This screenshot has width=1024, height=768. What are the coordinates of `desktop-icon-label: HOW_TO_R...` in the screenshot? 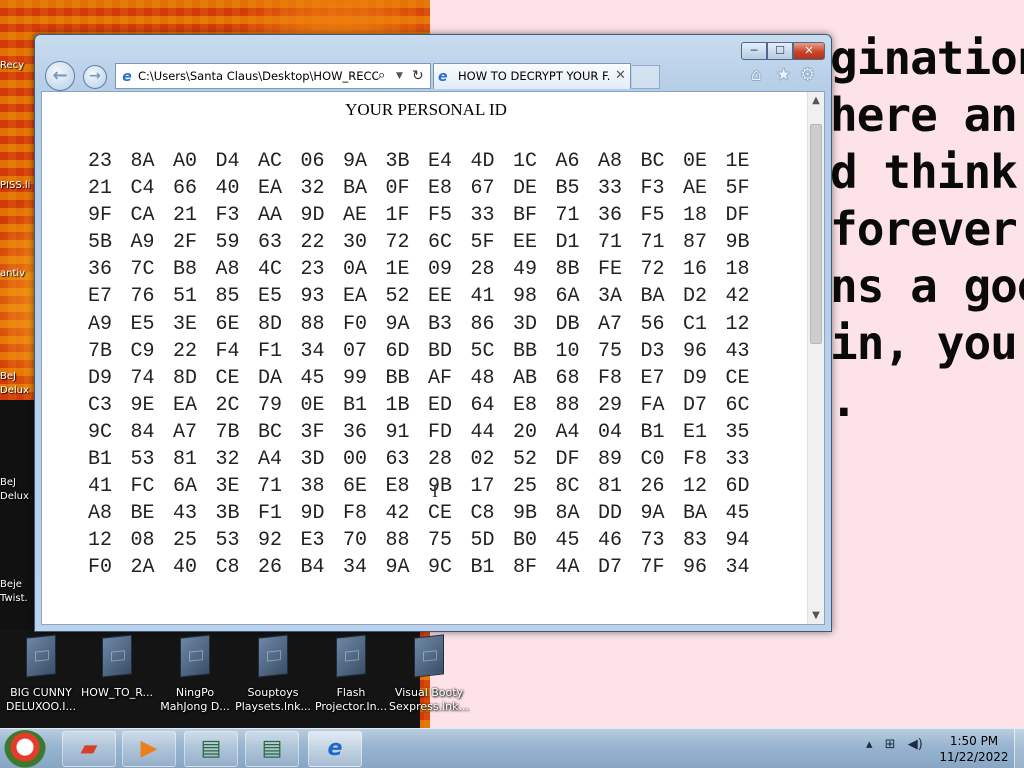 It's located at (117, 692).